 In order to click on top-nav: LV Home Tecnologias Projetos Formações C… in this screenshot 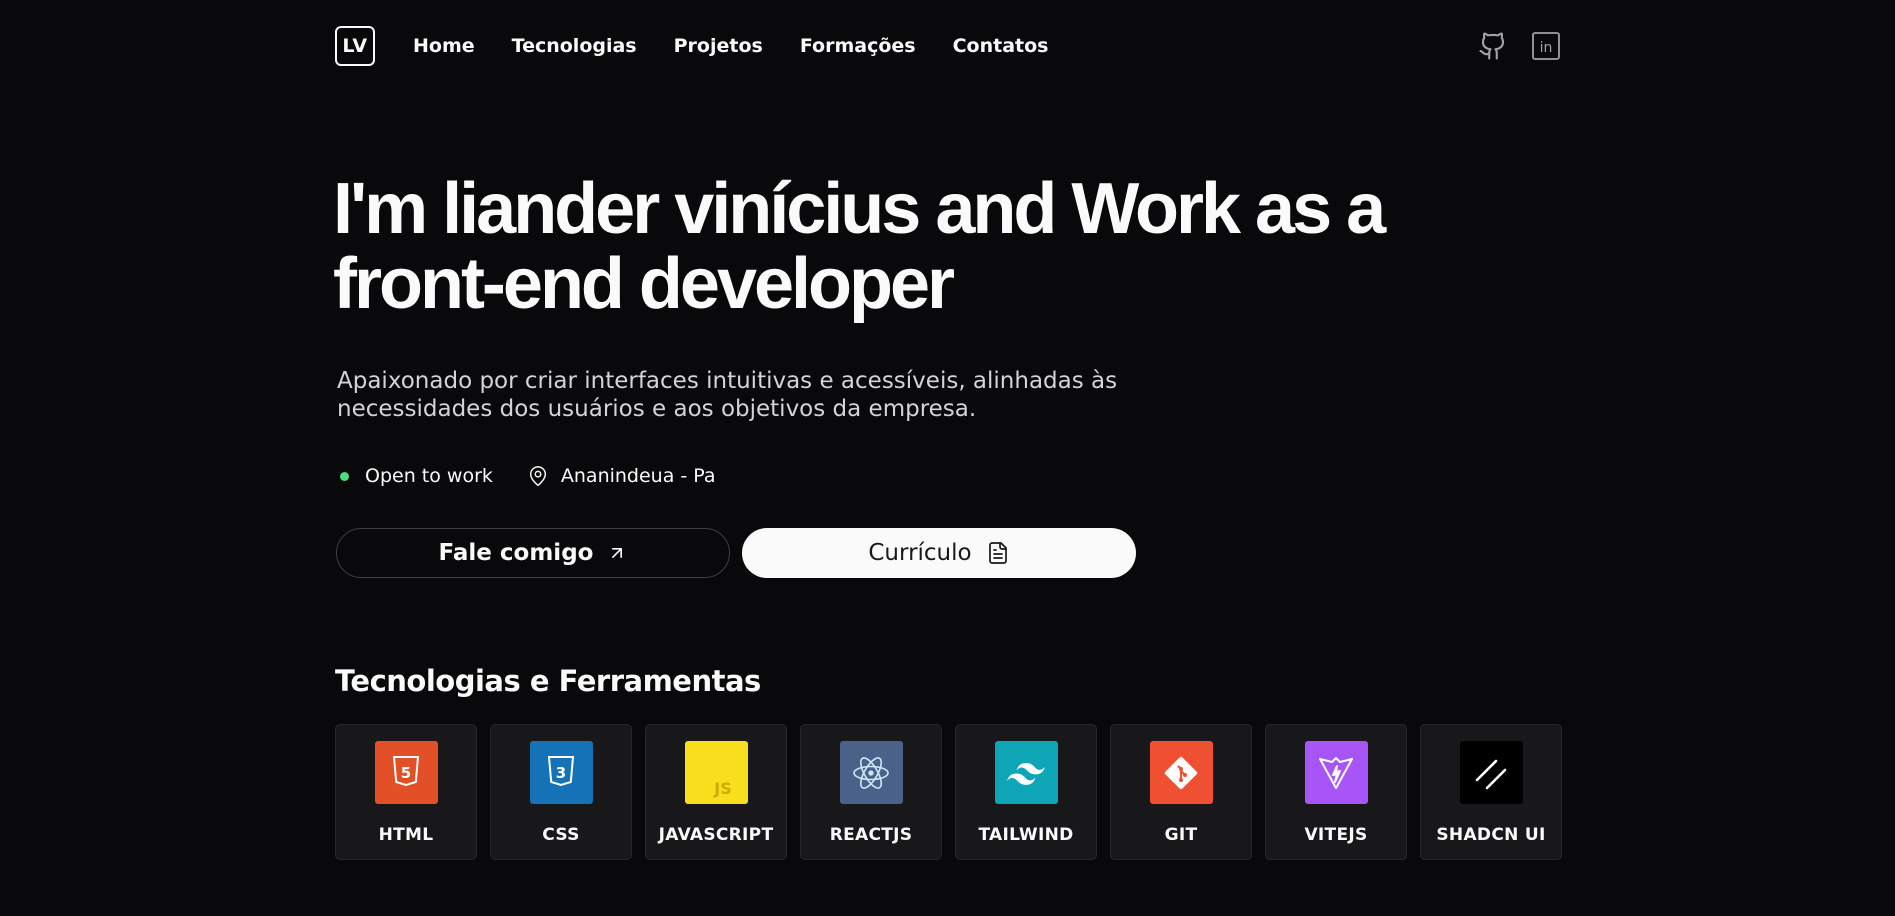, I will do `click(947, 46)`.